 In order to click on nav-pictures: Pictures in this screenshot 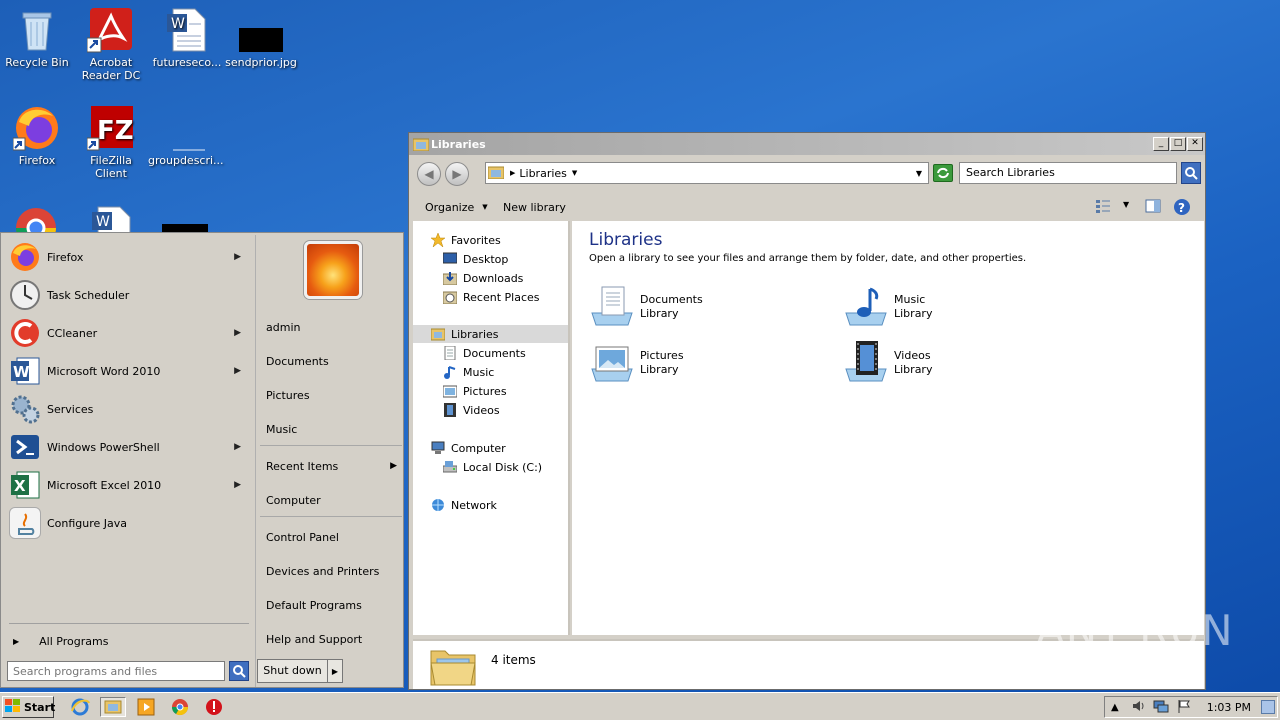, I will do `click(474, 391)`.